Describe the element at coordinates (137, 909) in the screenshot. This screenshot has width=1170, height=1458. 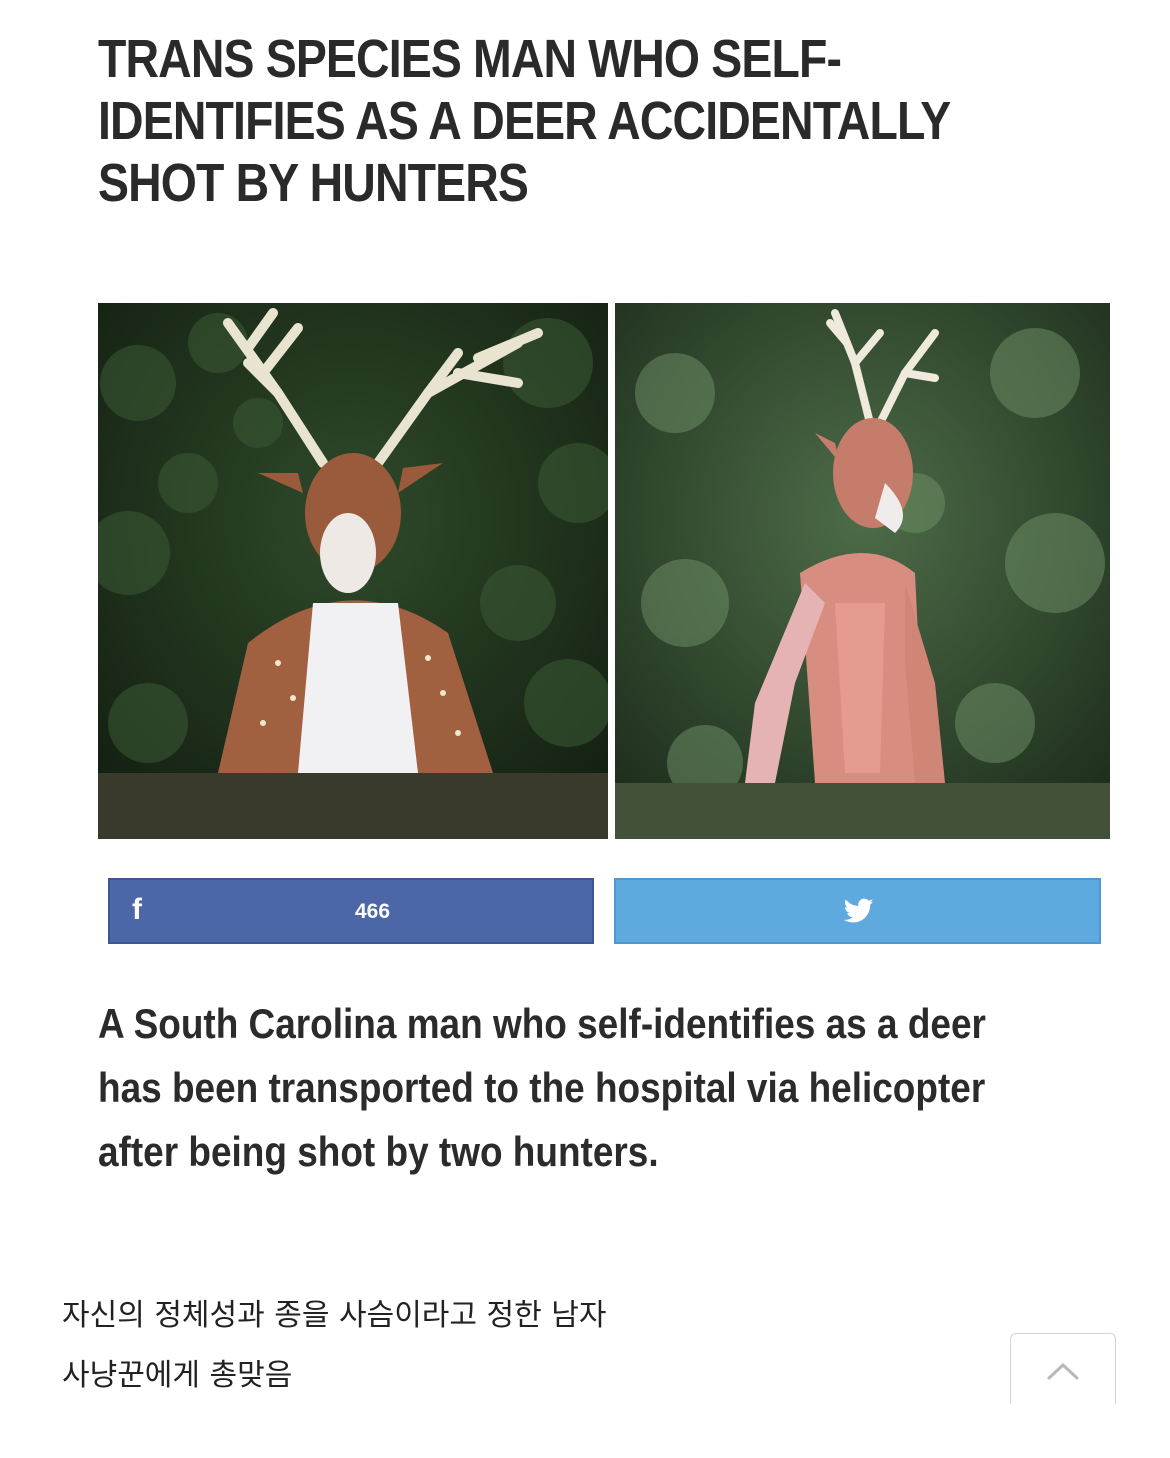
I see `facebook-icon: f` at that location.